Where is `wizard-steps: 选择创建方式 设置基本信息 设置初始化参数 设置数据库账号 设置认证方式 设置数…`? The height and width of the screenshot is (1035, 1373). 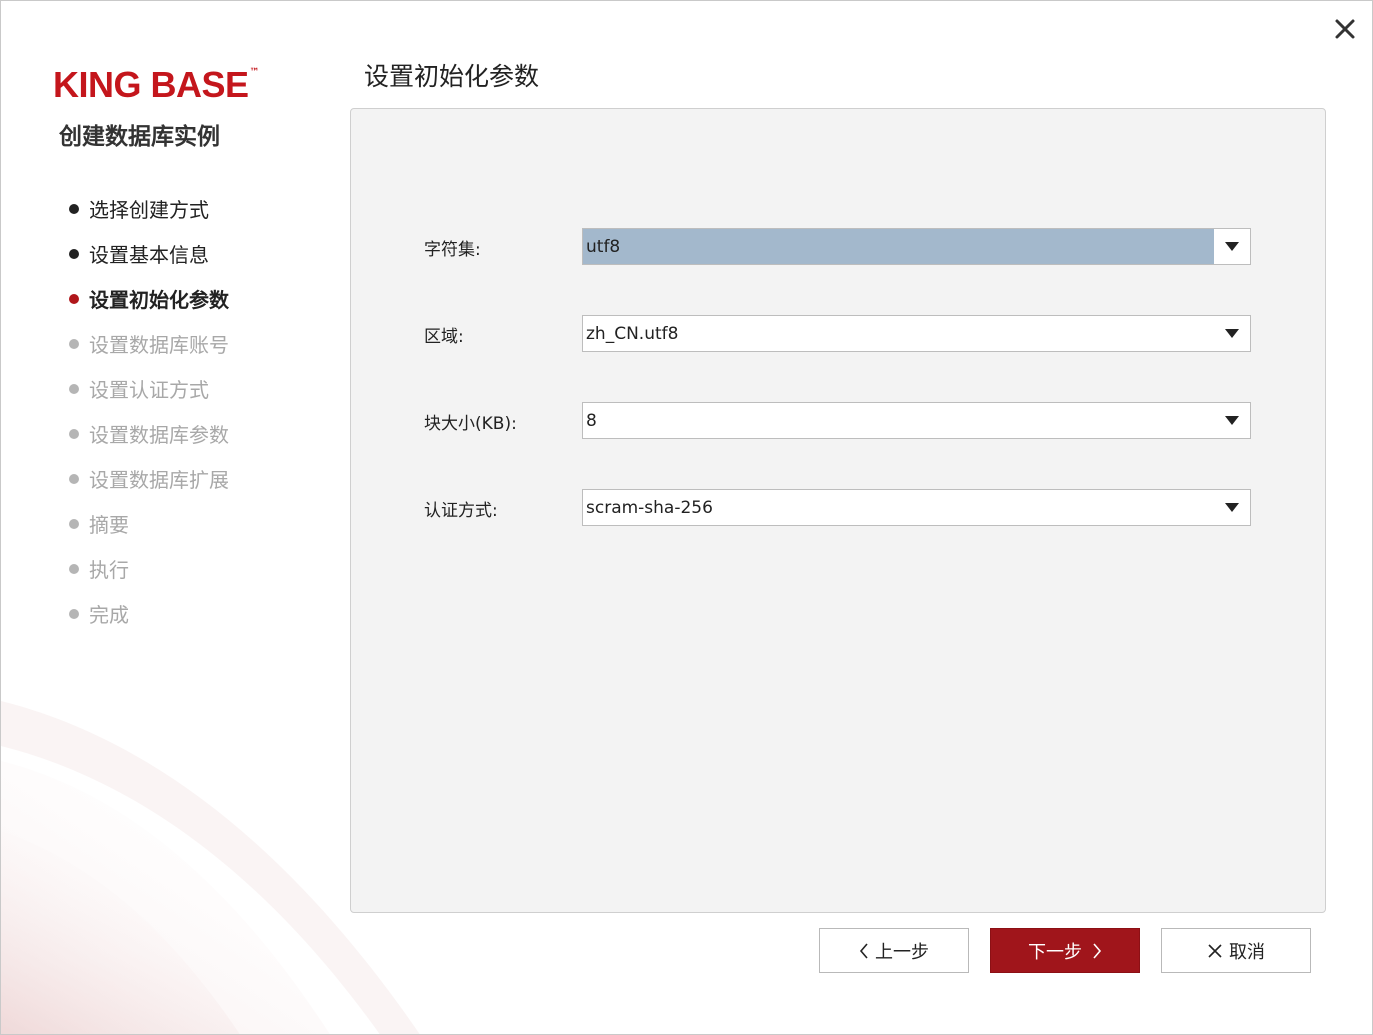
wizard-steps: 选择创建方式 设置基本信息 设置初始化参数 设置数据库账号 设置认证方式 设置数… is located at coordinates (149, 411).